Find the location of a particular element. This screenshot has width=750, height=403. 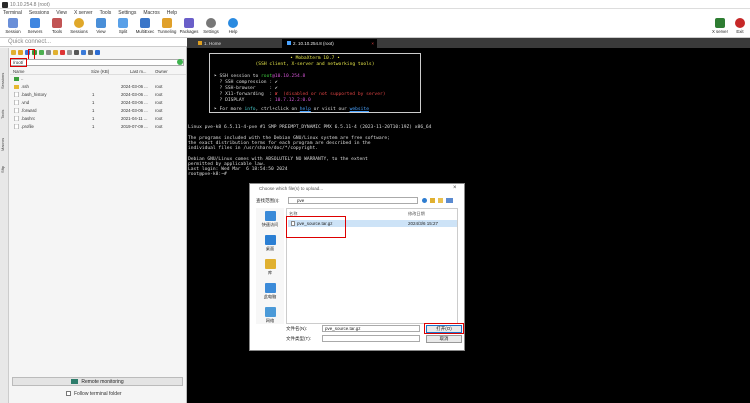

menu-terminal: Terminal is located at coordinates (12, 13).